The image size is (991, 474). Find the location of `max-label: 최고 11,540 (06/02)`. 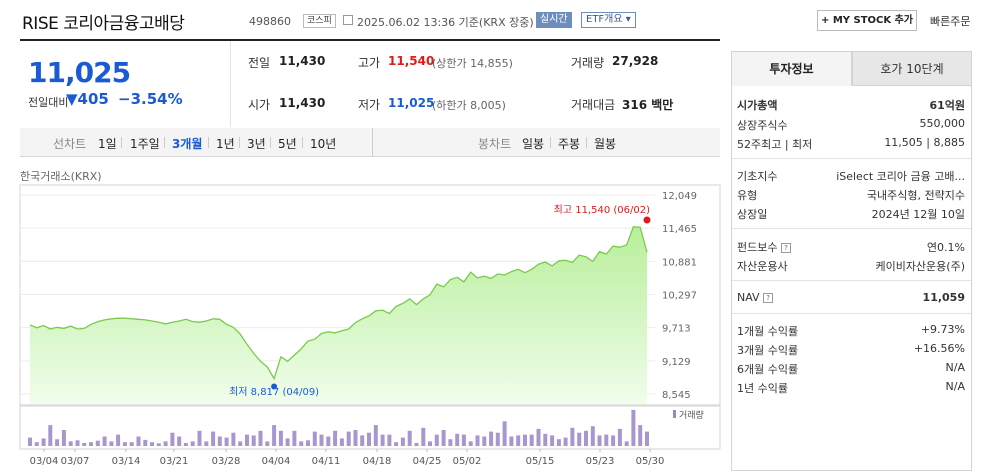

max-label: 최고 11,540 (06/02) is located at coordinates (602, 210).